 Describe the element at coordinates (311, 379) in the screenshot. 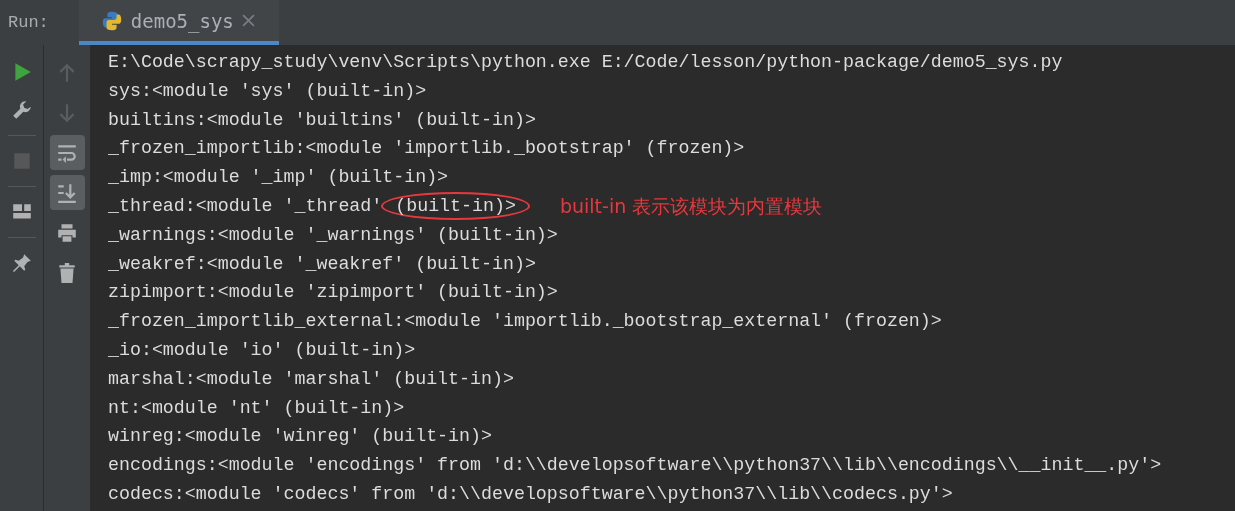

I see `console-line: marshal:<module 'marshal' (built-in)>` at that location.